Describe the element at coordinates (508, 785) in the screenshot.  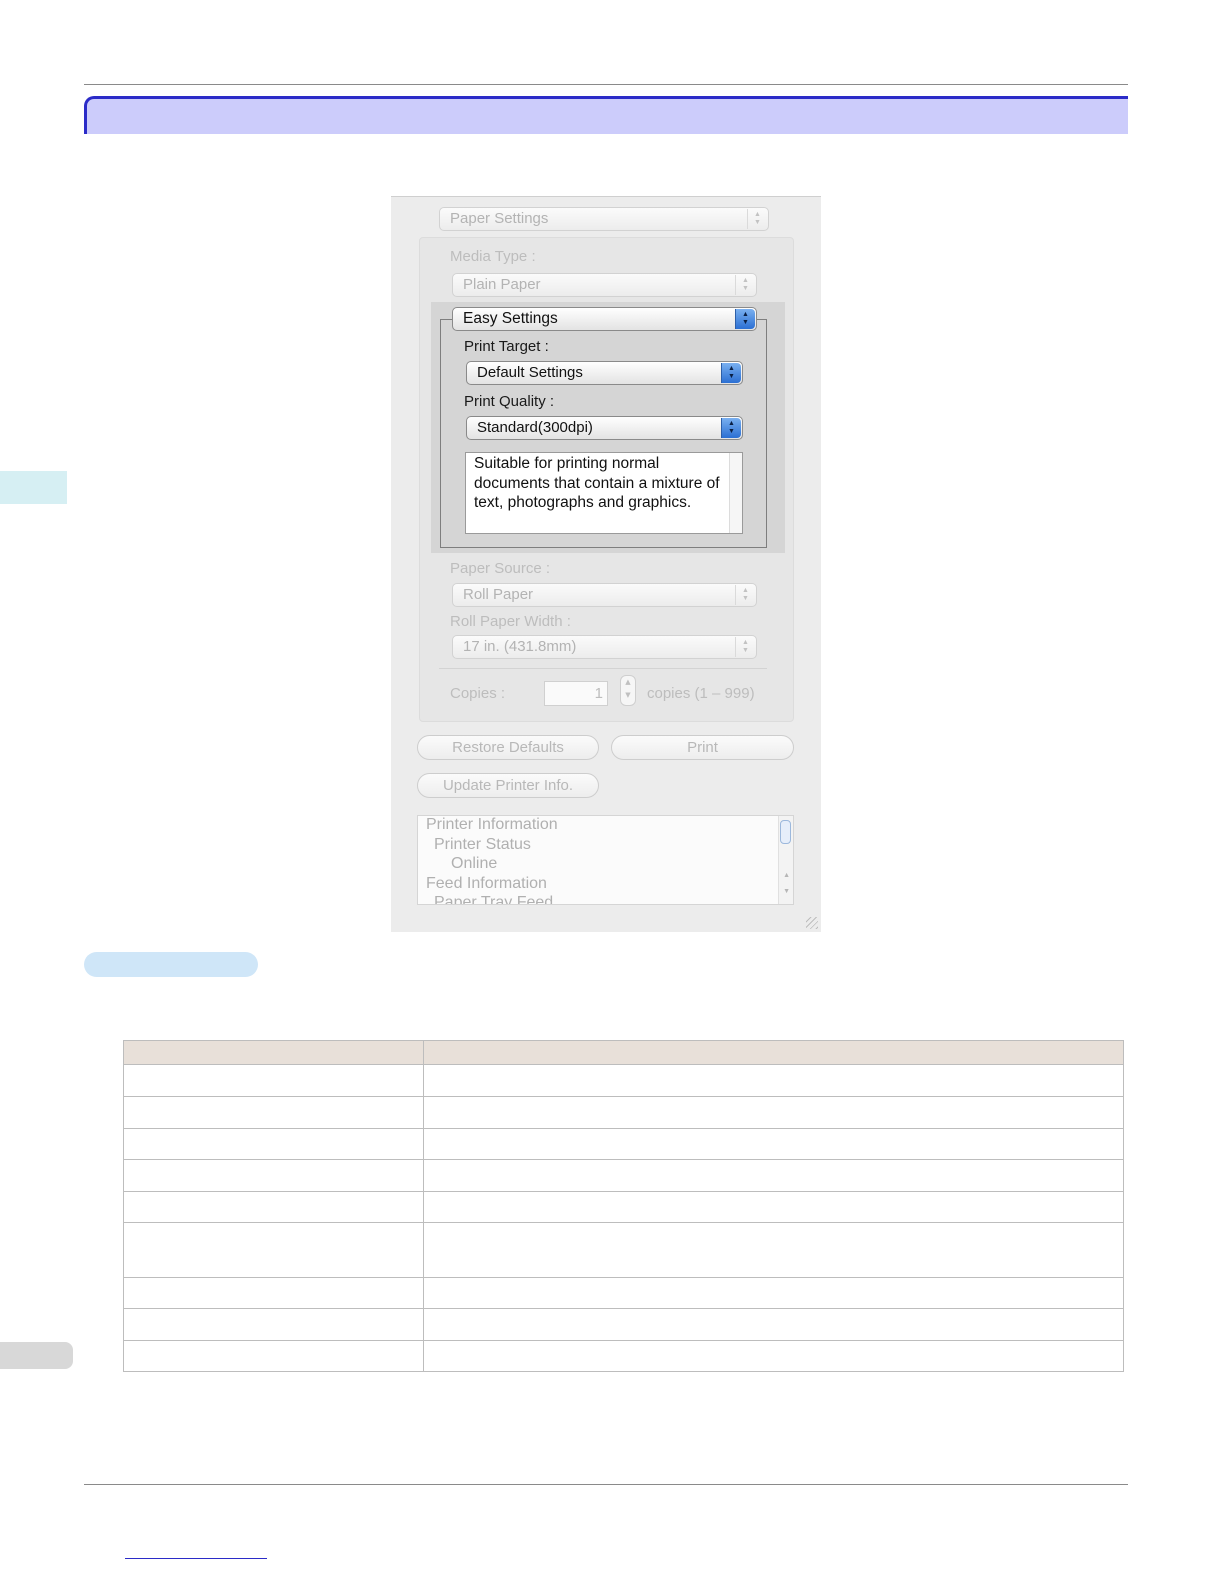
I see `update-printer-info-button: Update Printer Info.` at that location.